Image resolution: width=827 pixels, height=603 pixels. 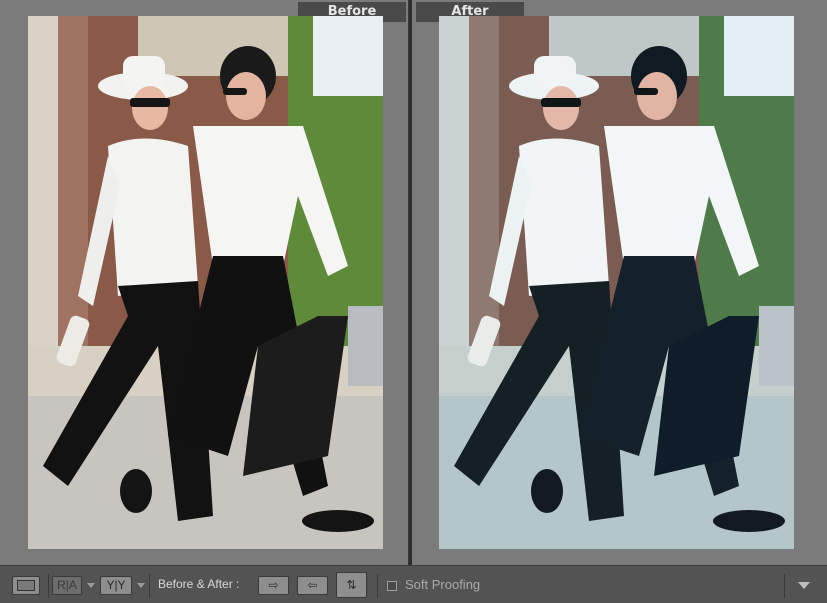 I want to click on yy-compare-button: Y|Y, so click(x=116, y=585).